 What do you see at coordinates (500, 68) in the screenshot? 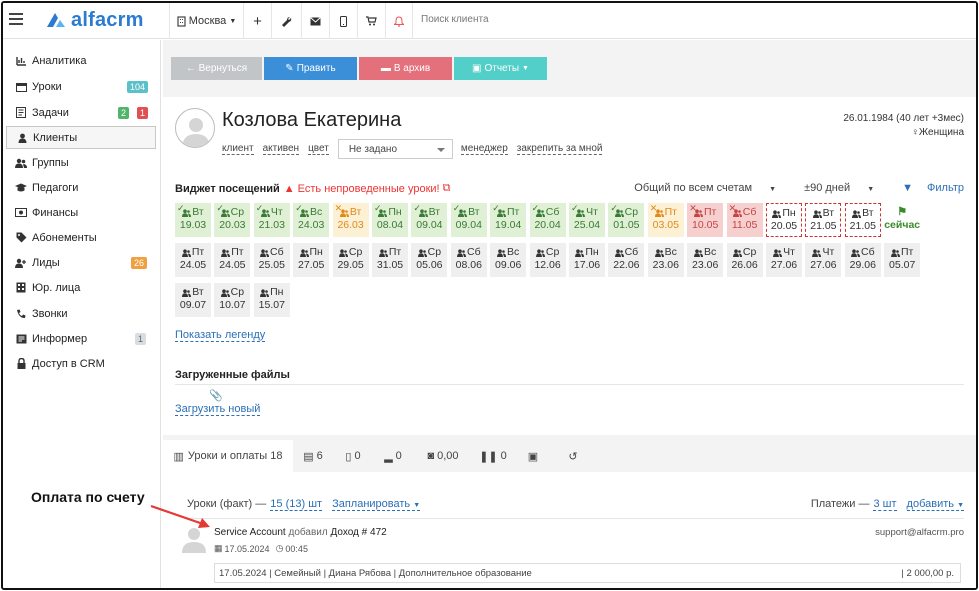
I see `reports-button: ▣ Отчеты ▼` at bounding box center [500, 68].